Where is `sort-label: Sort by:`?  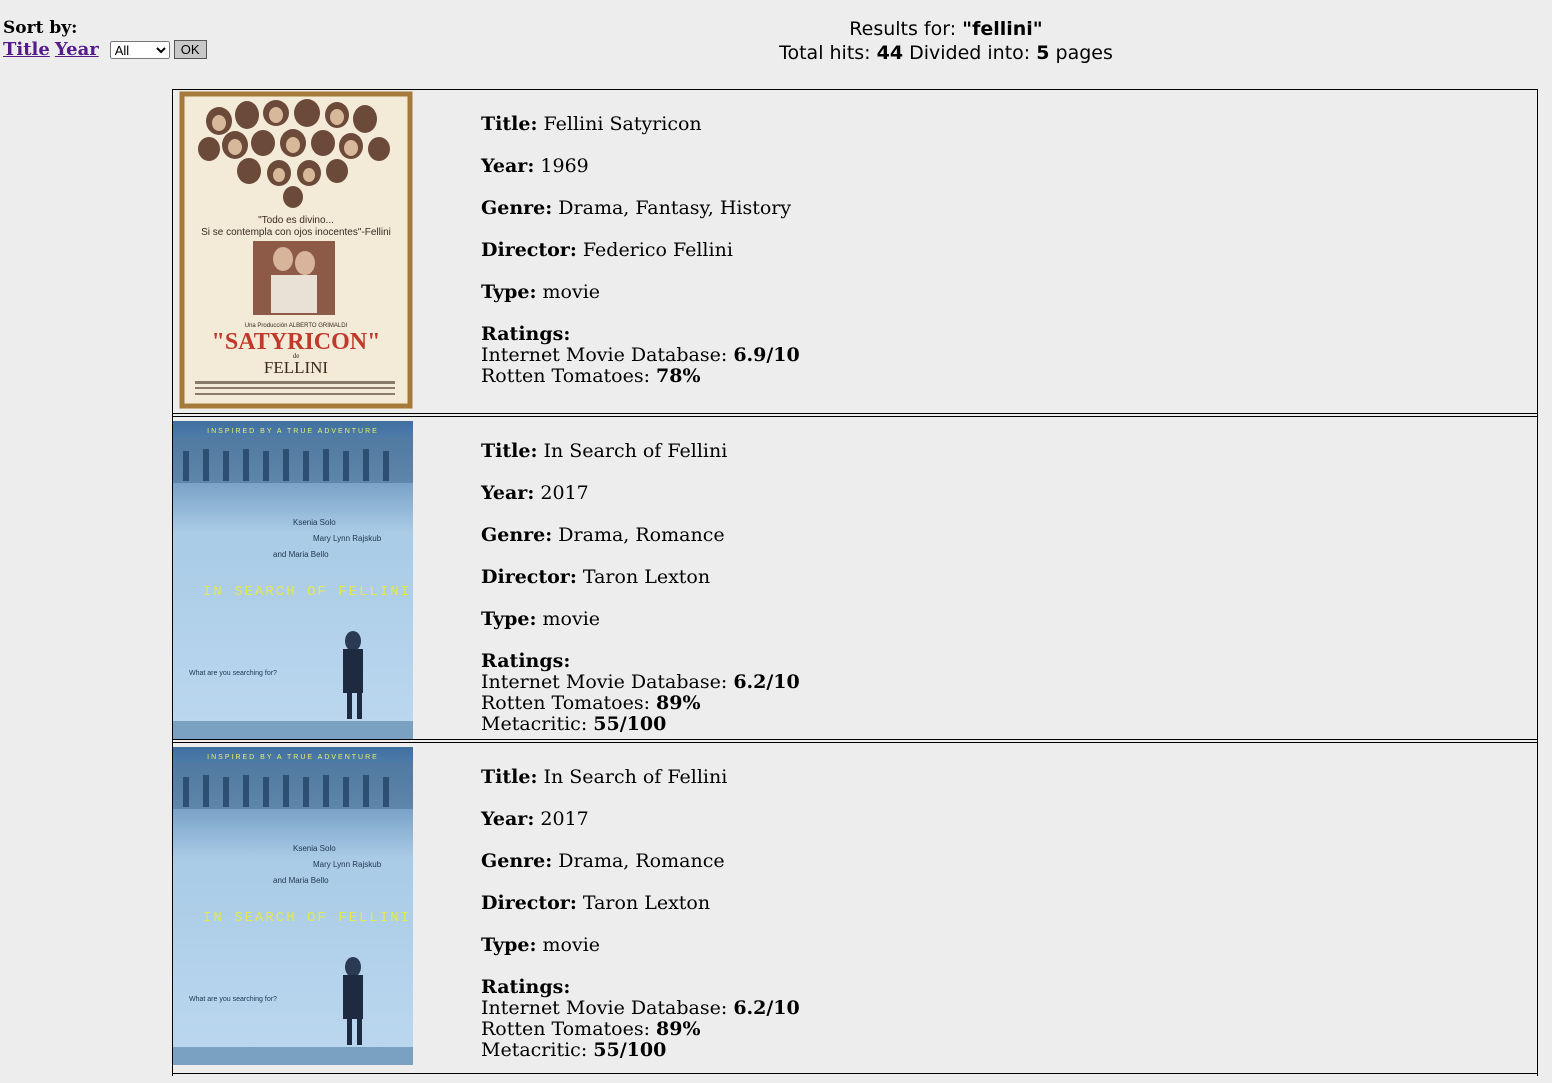
sort-label: Sort by: is located at coordinates (40, 28).